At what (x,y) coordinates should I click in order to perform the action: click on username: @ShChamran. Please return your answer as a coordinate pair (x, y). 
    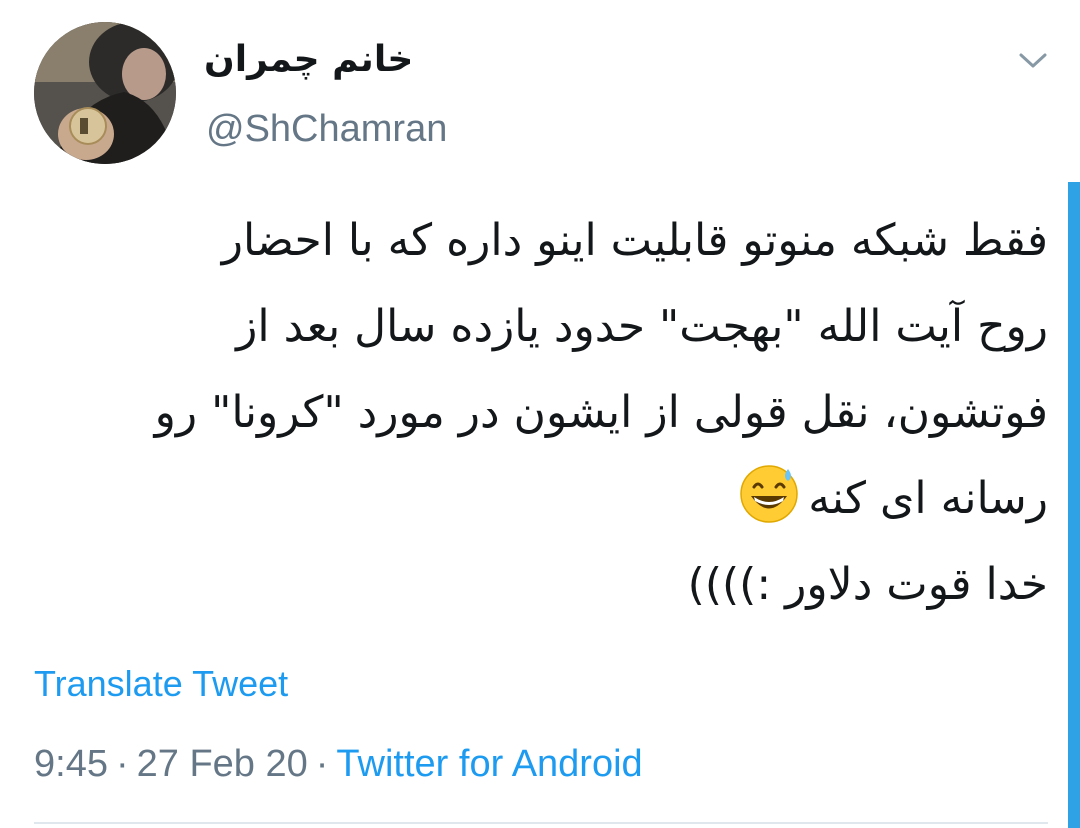
    Looking at the image, I should click on (326, 129).